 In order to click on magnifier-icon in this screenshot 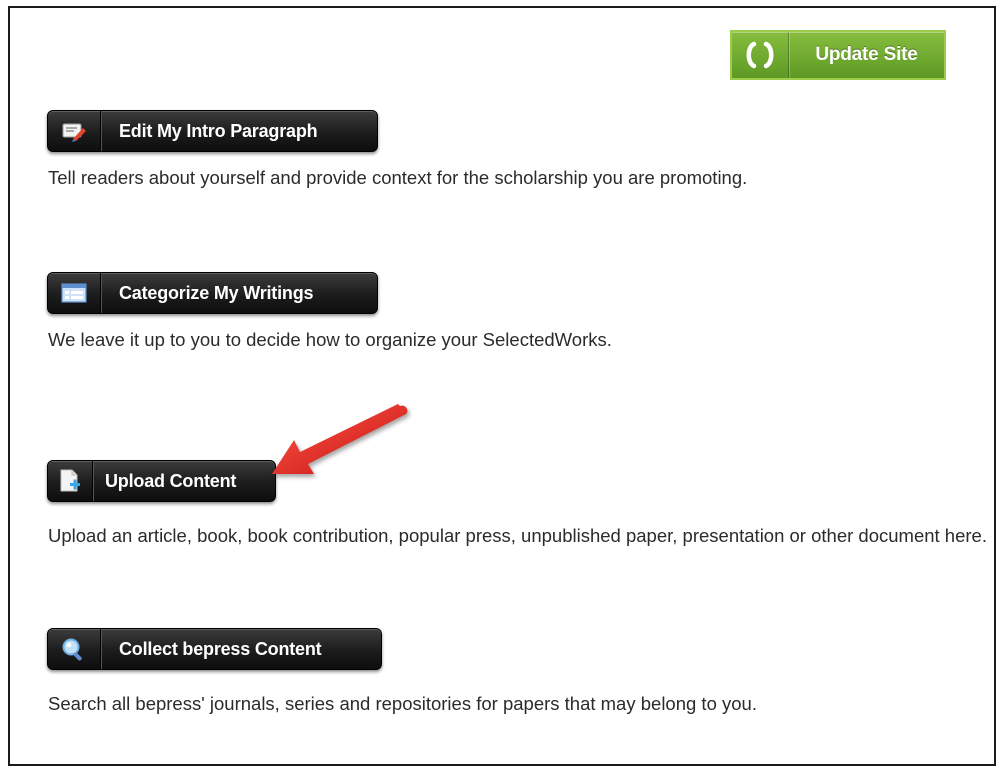, I will do `click(74, 649)`.